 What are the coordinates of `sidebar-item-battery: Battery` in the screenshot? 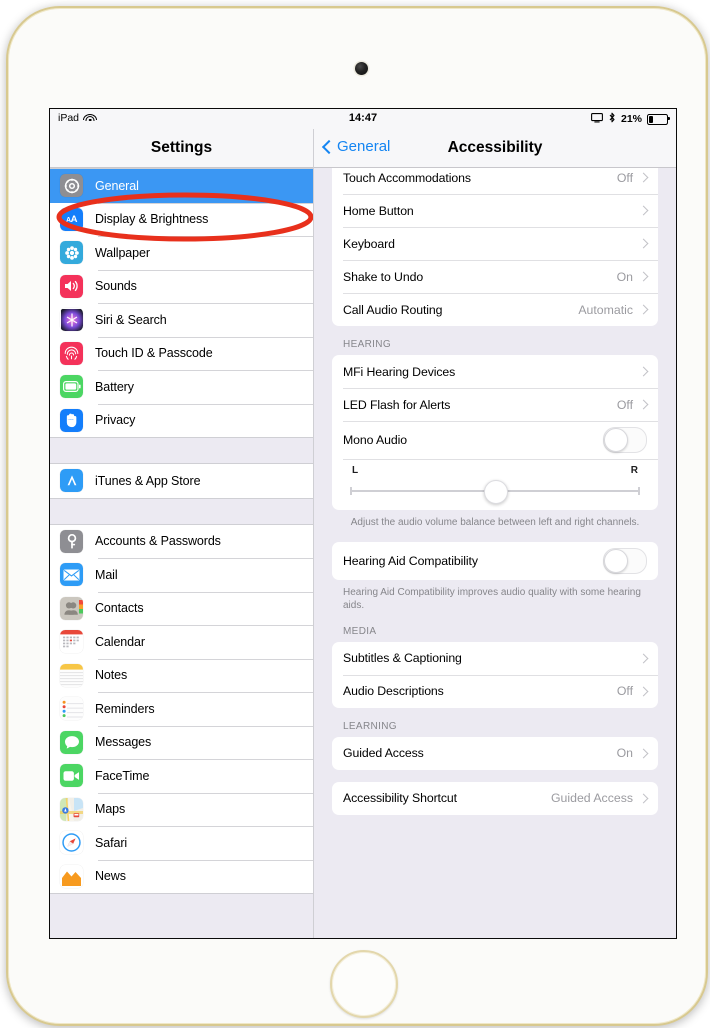 It's located at (181, 387).